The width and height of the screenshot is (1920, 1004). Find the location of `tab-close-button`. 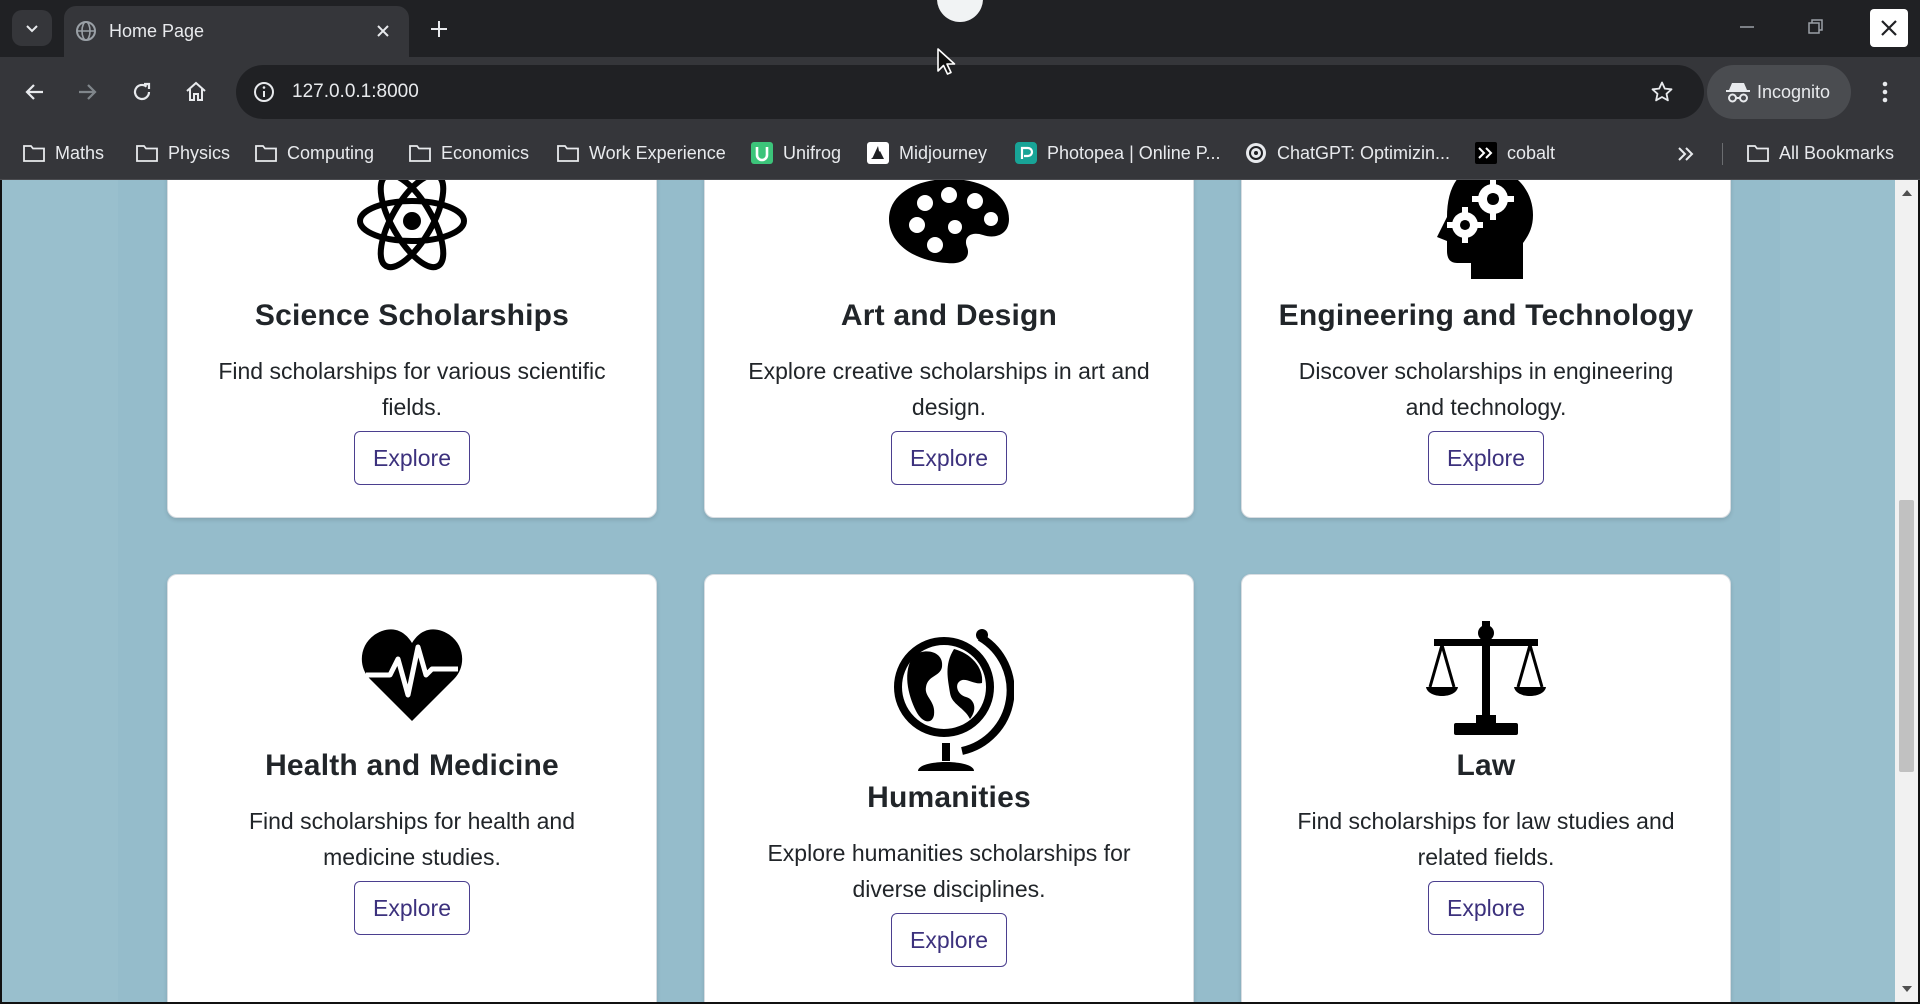

tab-close-button is located at coordinates (383, 31).